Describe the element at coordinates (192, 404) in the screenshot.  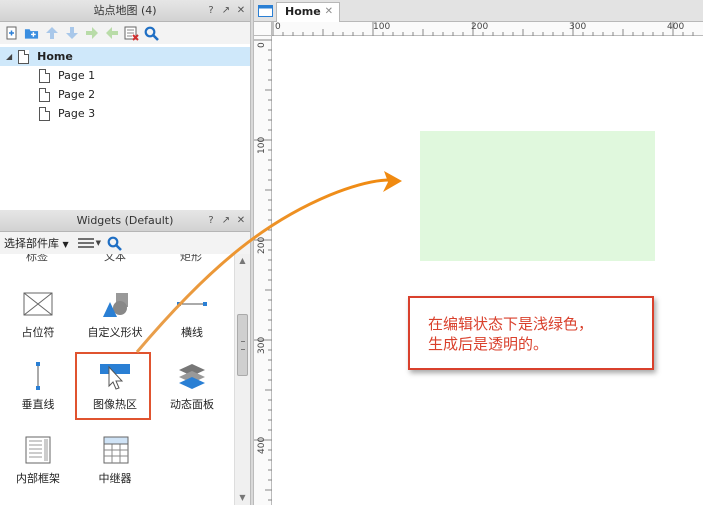
I see `widget-label: 动态面板` at that location.